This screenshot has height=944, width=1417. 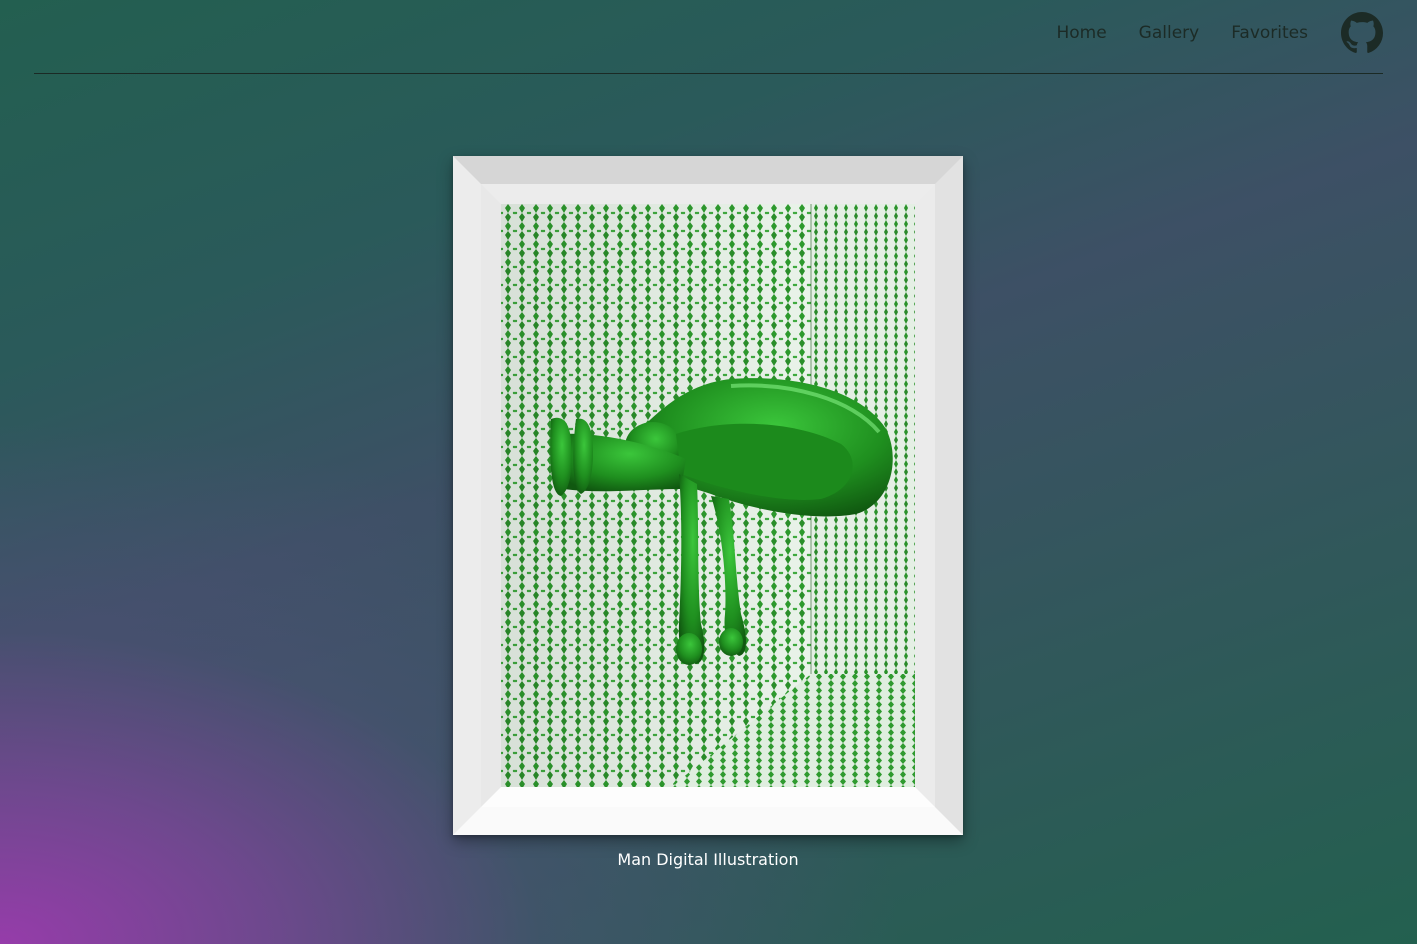 What do you see at coordinates (708, 859) in the screenshot?
I see `artwork-caption: Man Digital Illustration` at bounding box center [708, 859].